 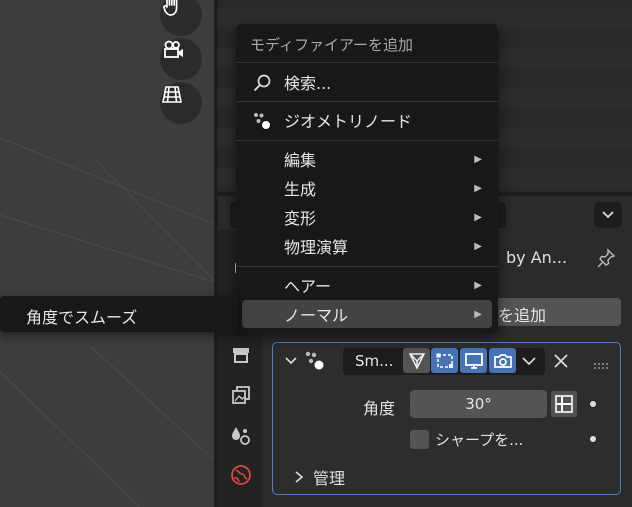 I want to click on remove-modifier-close-icon, so click(x=561, y=361).